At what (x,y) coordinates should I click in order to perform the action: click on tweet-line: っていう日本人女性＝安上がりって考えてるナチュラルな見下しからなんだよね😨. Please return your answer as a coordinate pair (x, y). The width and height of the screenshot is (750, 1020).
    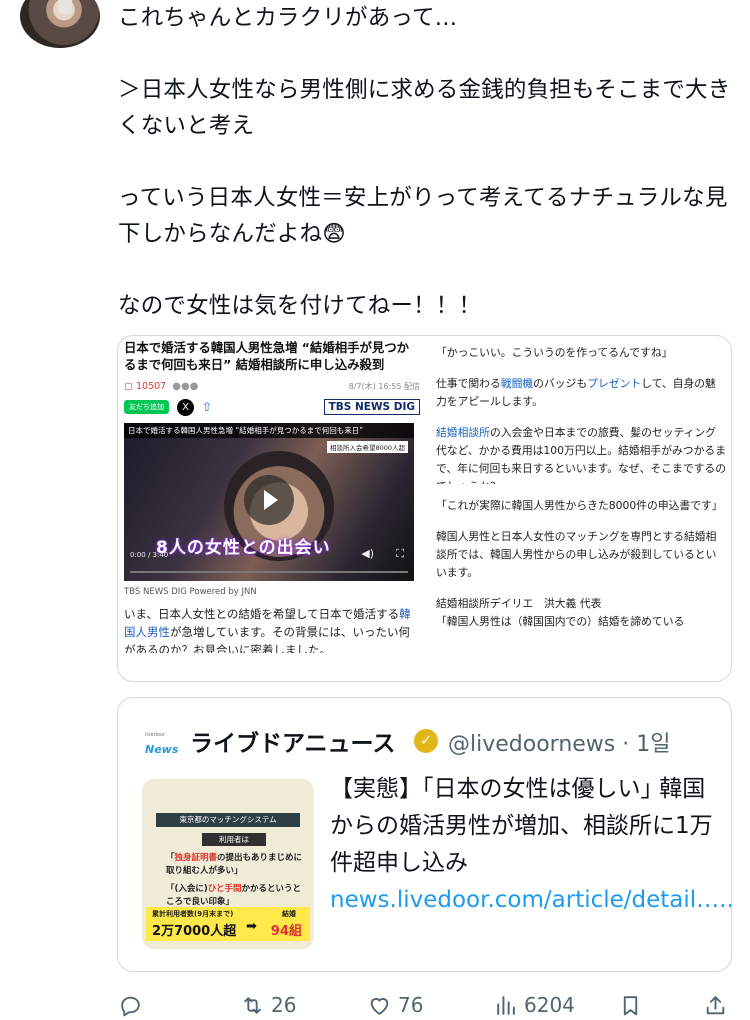
    Looking at the image, I should click on (423, 216).